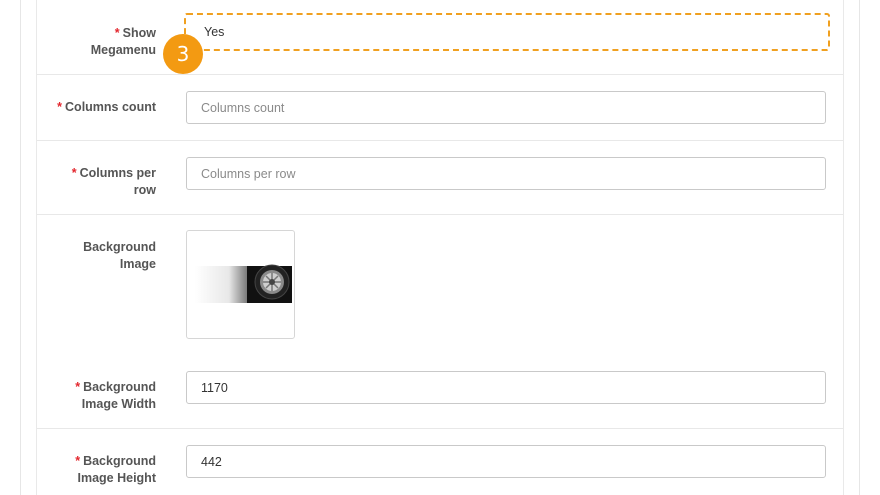 This screenshot has height=495, width=880. Describe the element at coordinates (506, 107) in the screenshot. I see `columns-count-input: Columns count` at that location.